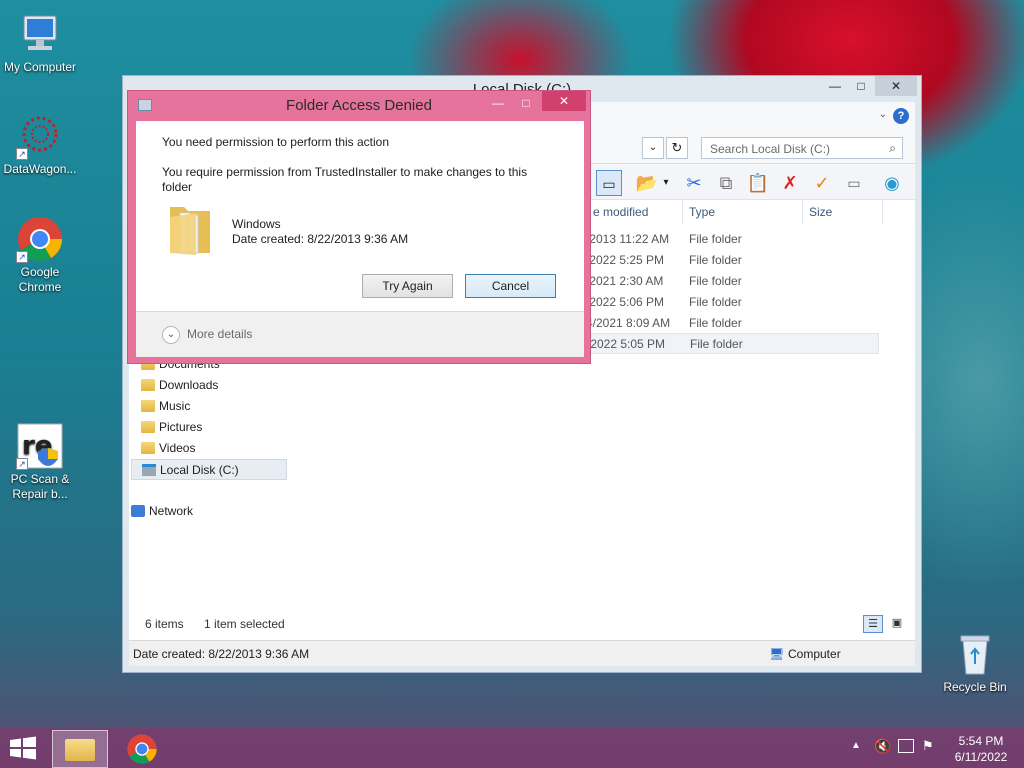  What do you see at coordinates (981, 757) in the screenshot?
I see `clock-date: 6/11/2022` at bounding box center [981, 757].